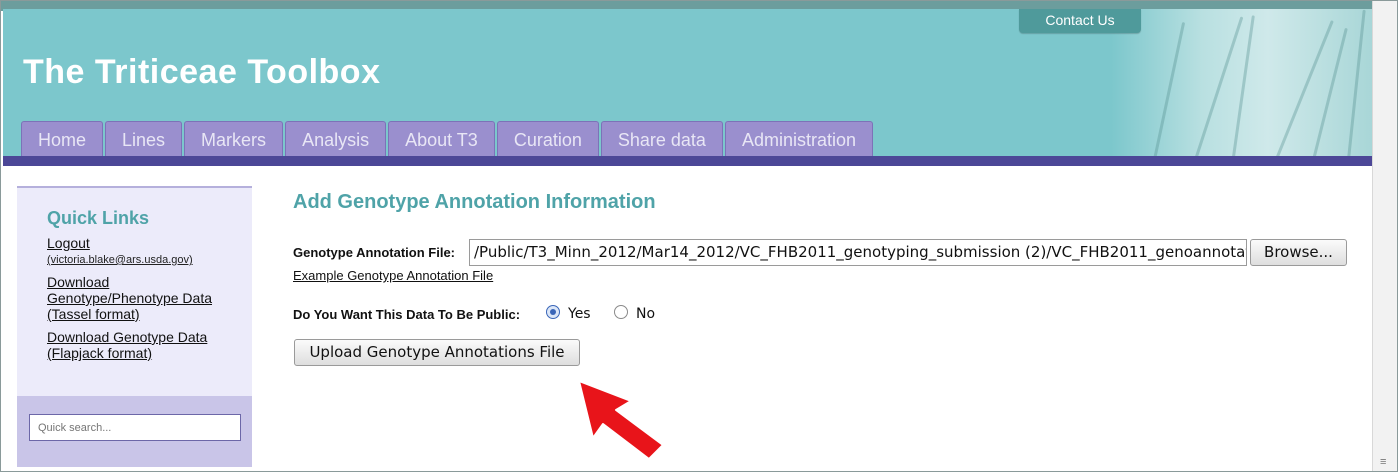 The width and height of the screenshot is (1400, 474). What do you see at coordinates (120, 260) in the screenshot?
I see `user-email: (victoria.blake@ars.usda.gov)` at bounding box center [120, 260].